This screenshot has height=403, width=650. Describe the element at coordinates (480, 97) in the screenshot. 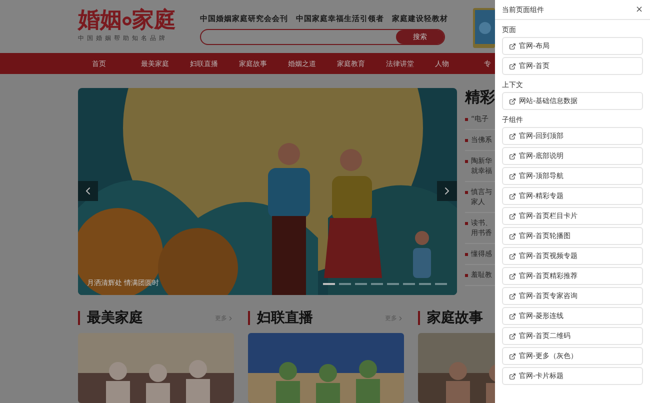

I see `featured-title: 精彩` at that location.